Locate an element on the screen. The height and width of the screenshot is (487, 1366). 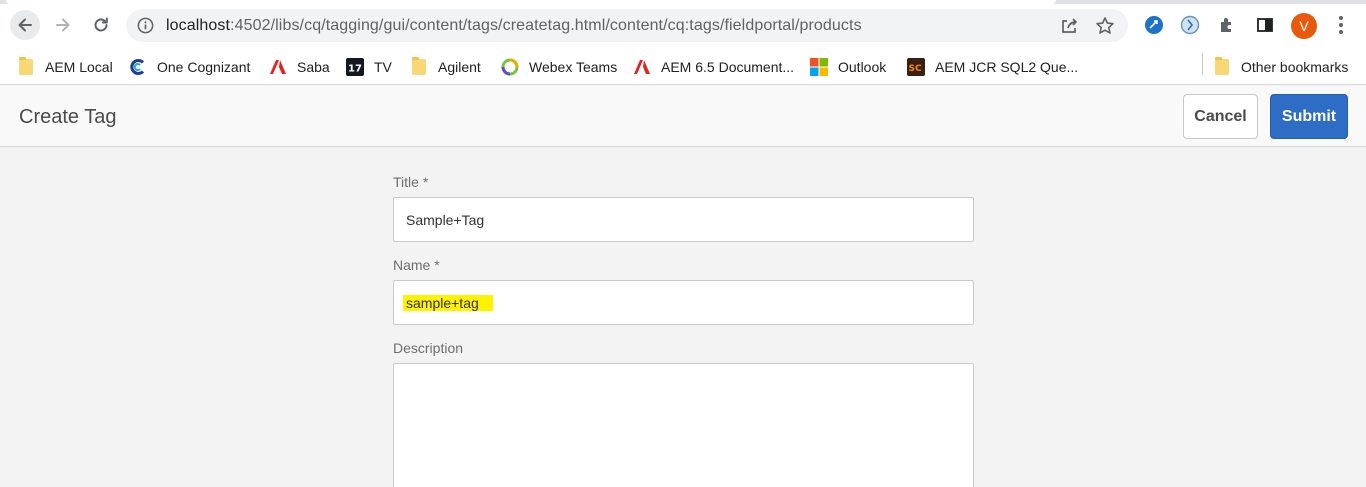
bookmarks-divider is located at coordinates (1202, 64).